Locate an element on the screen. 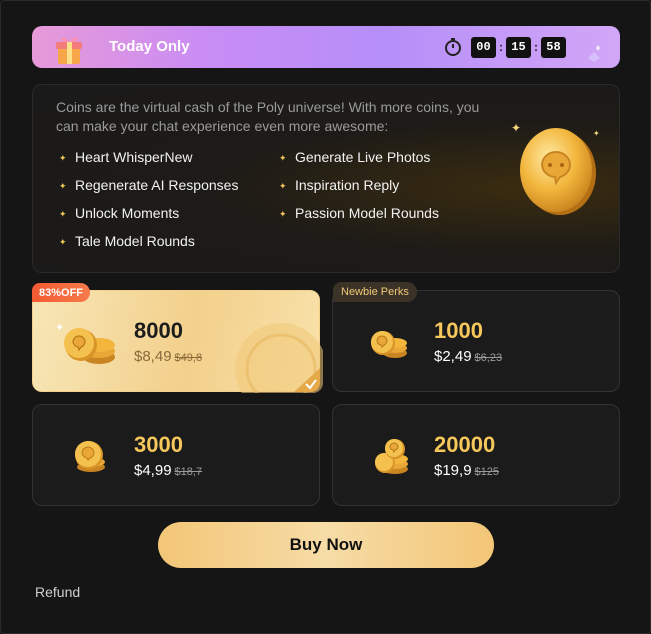 The width and height of the screenshot is (651, 634). feature-item: ✦ Generate Live Photos is located at coordinates (354, 157).